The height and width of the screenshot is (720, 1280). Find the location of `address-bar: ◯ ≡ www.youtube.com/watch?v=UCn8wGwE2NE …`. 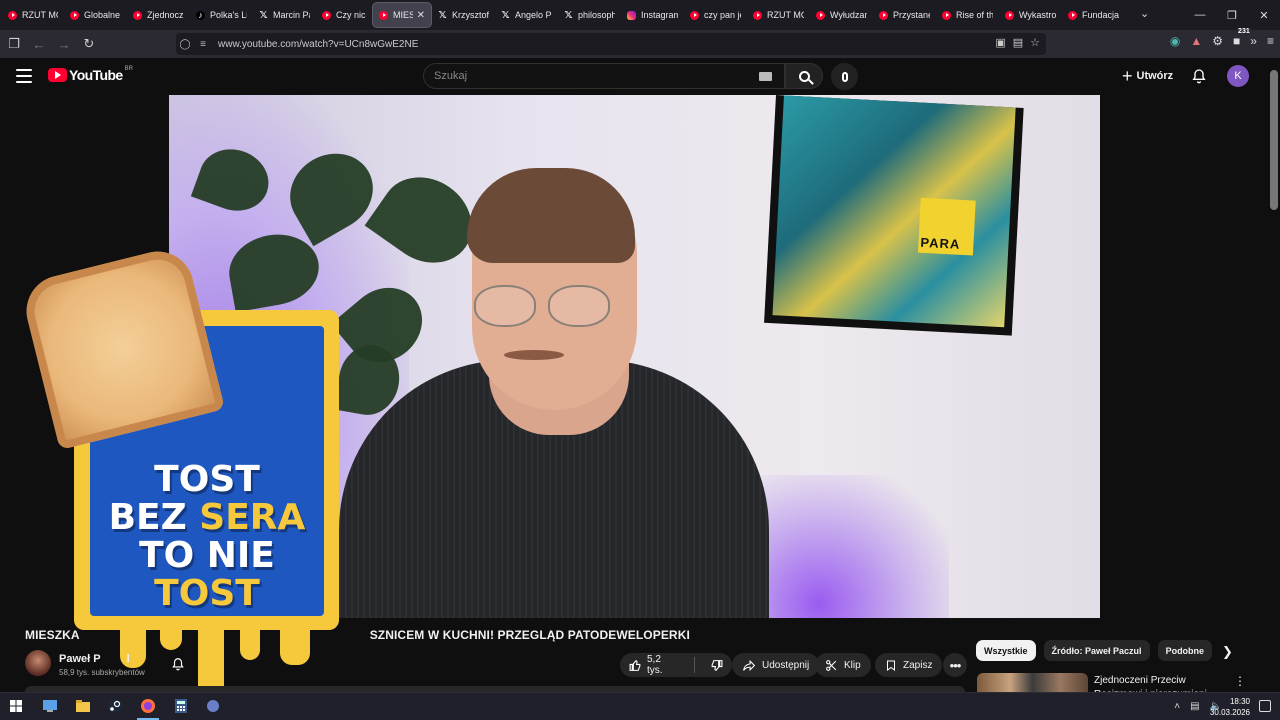

address-bar: ◯ ≡ www.youtube.com/watch?v=UCn8wGwE2NE … is located at coordinates (611, 44).